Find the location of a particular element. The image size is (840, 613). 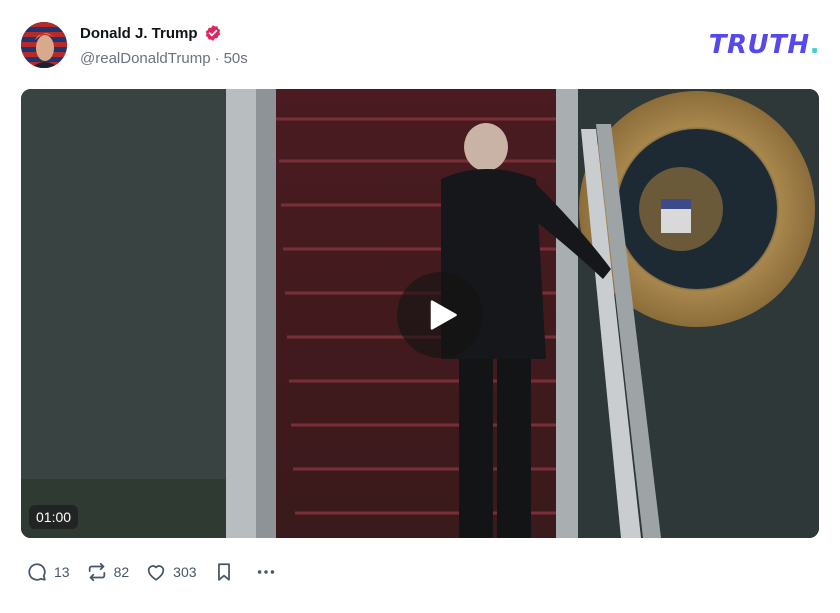

post-timestamp: 50s is located at coordinates (236, 58).